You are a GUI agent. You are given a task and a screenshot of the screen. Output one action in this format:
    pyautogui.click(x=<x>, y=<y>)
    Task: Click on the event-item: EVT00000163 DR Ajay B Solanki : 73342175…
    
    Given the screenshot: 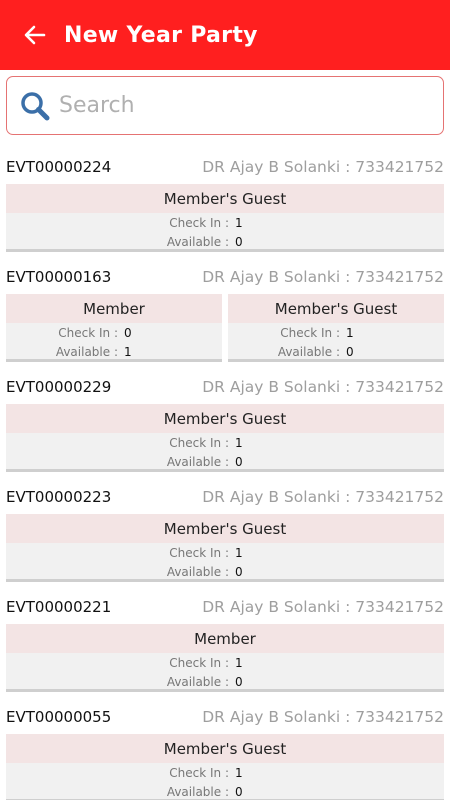 What is the action you would take?
    pyautogui.click(x=225, y=315)
    